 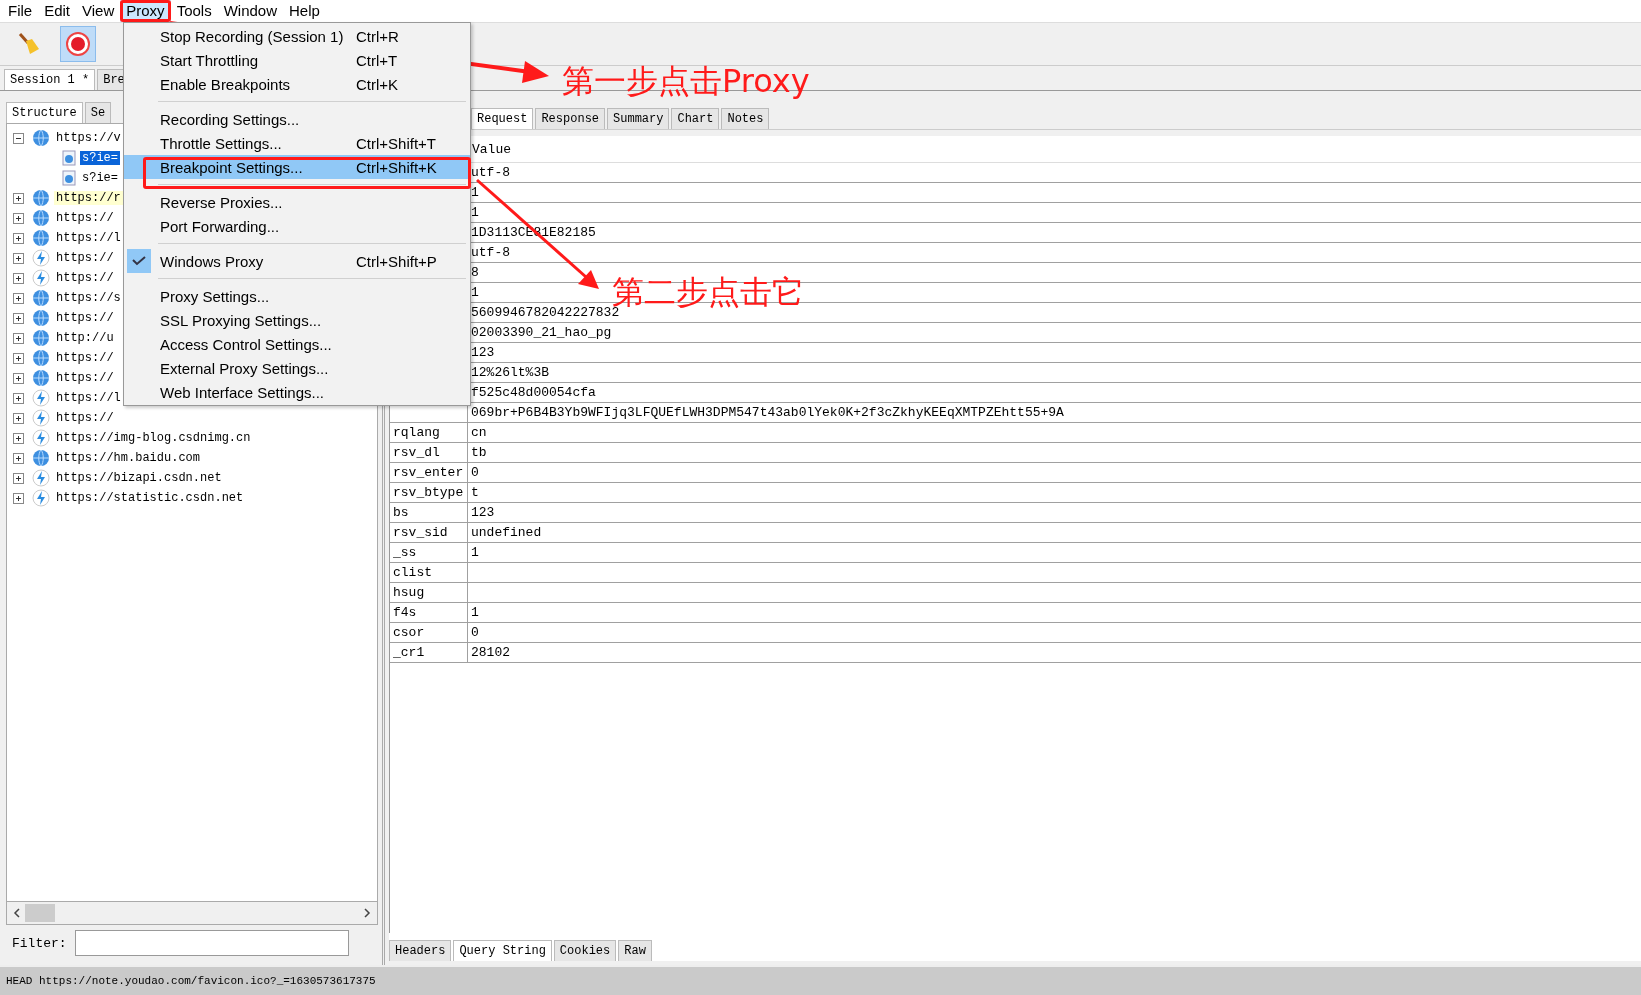 I want to click on menu-title: Help, so click(x=304, y=11).